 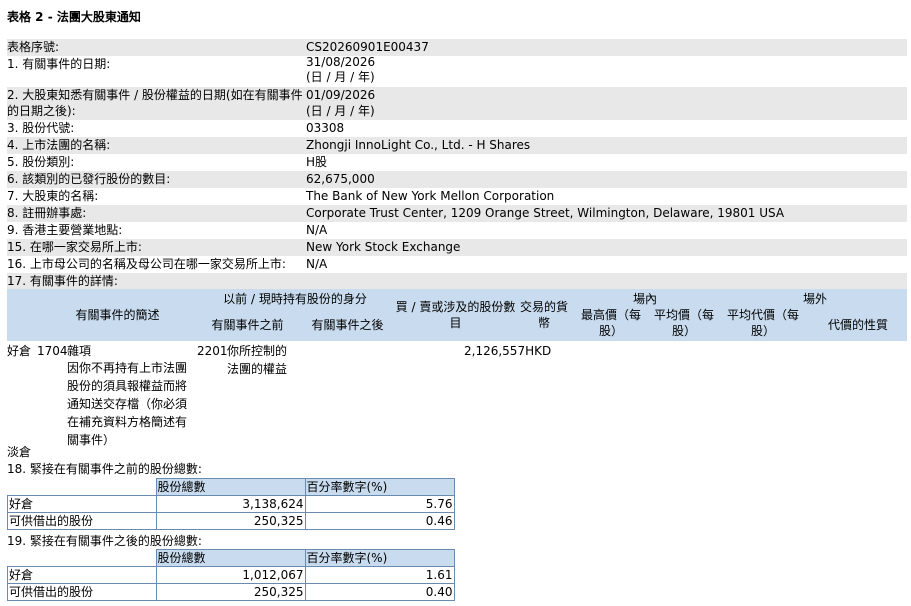 I want to click on field-value-issued-shares: 62,675,000, so click(x=340, y=179).